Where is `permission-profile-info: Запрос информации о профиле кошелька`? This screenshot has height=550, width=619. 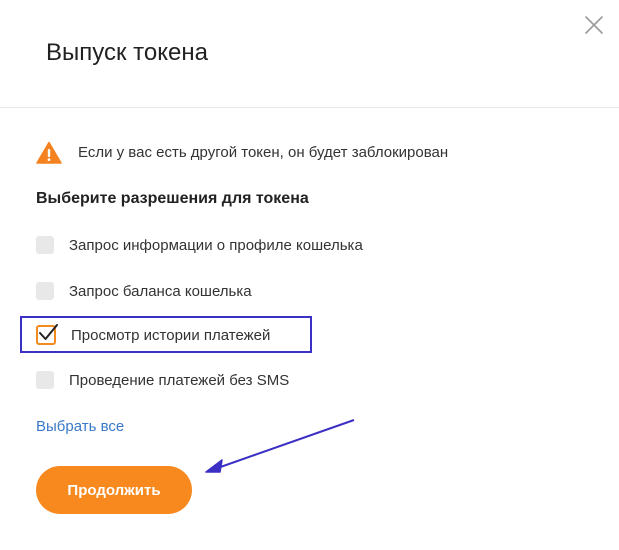
permission-profile-info: Запрос информации о профиле кошелька is located at coordinates (199, 245).